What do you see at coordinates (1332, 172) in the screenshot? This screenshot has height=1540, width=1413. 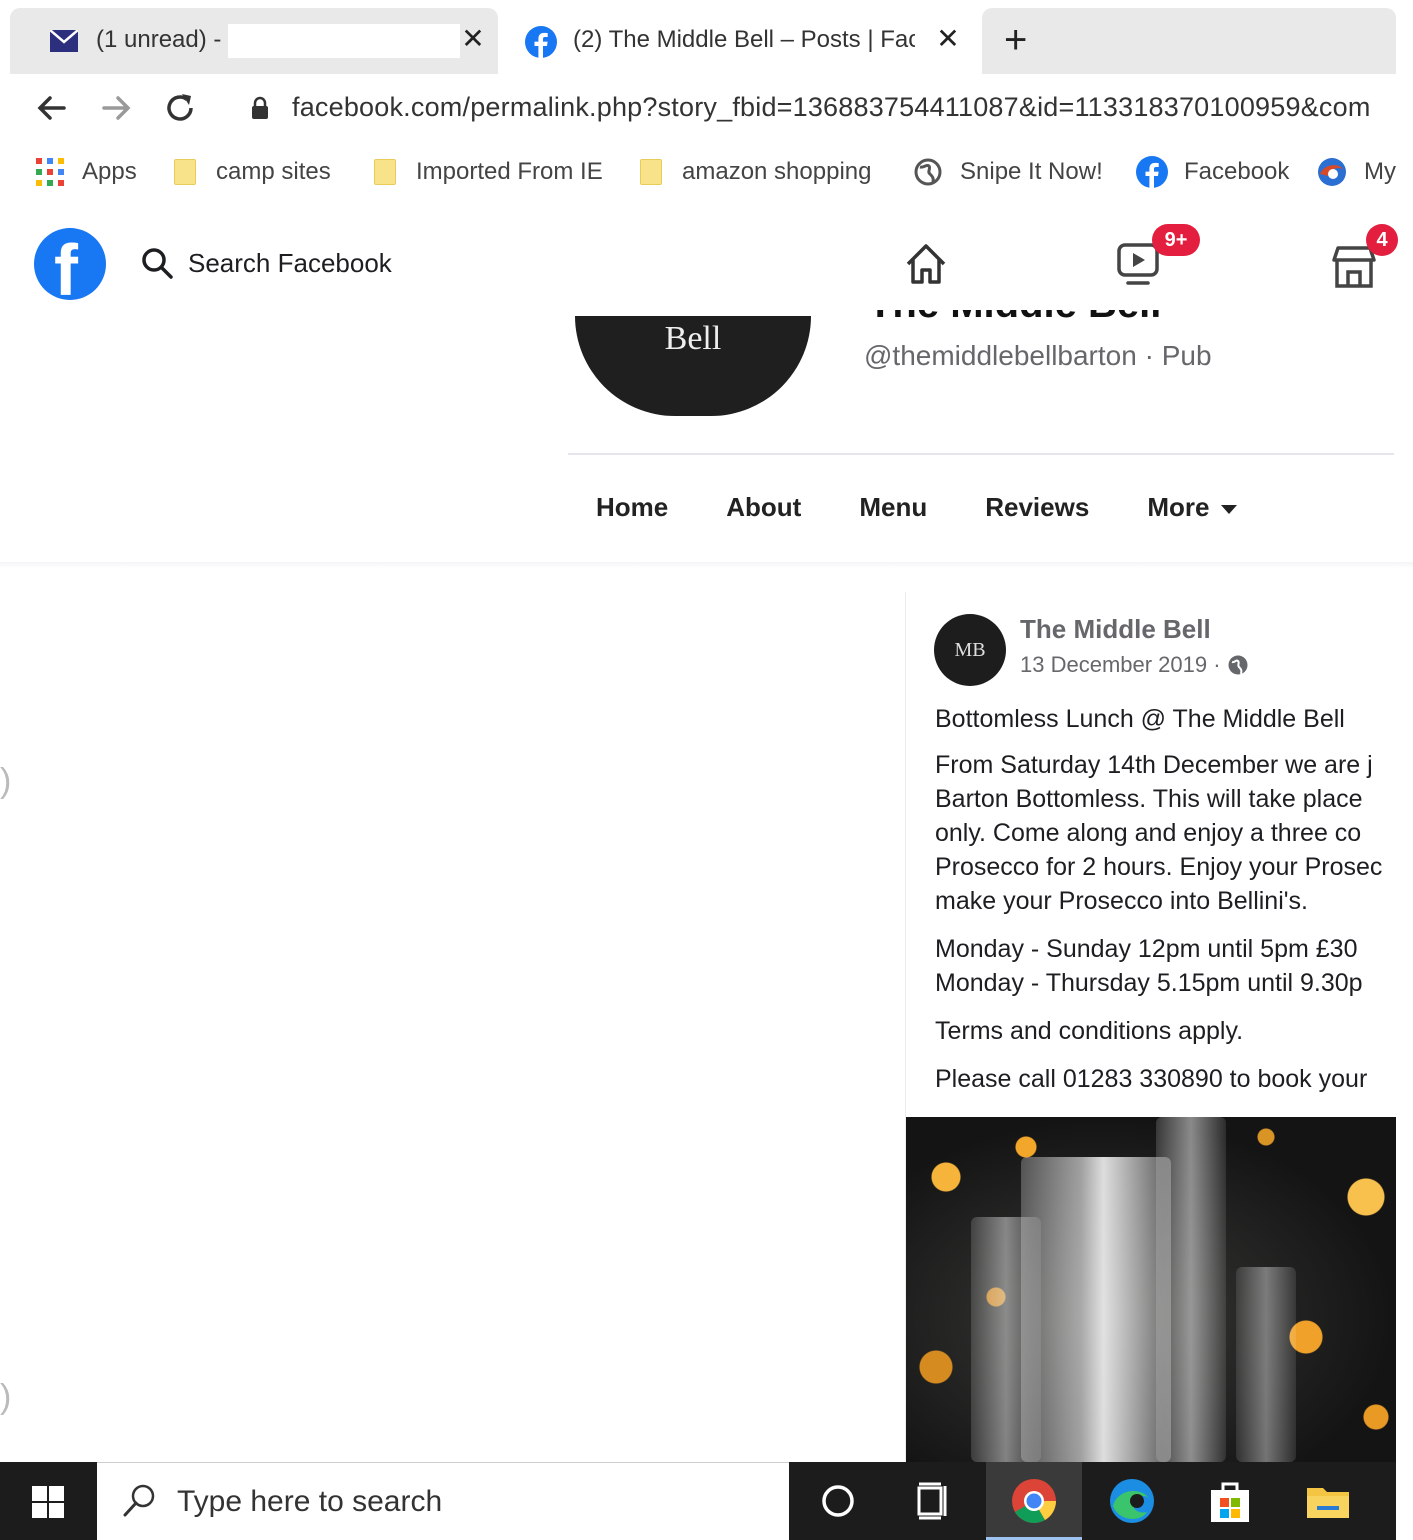 I see `browser-icon` at bounding box center [1332, 172].